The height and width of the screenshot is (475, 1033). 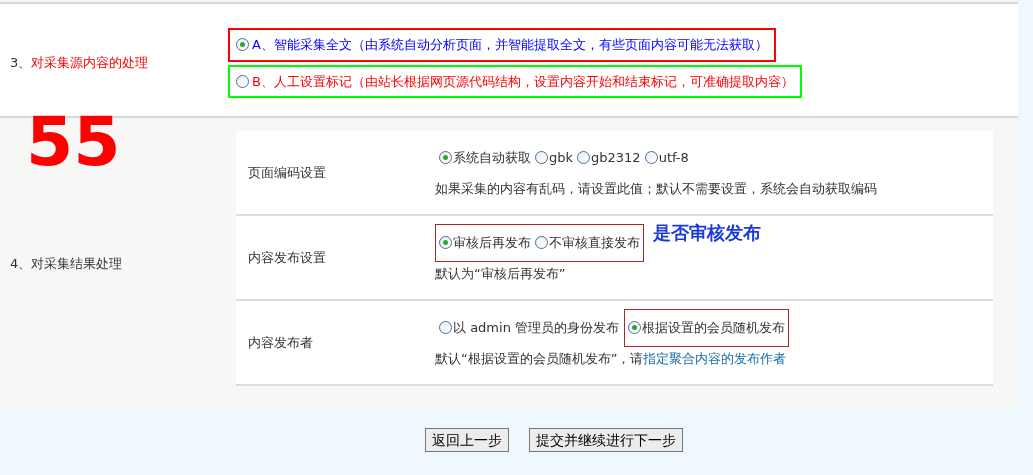 I want to click on option-label: utf-8, so click(x=673, y=158).